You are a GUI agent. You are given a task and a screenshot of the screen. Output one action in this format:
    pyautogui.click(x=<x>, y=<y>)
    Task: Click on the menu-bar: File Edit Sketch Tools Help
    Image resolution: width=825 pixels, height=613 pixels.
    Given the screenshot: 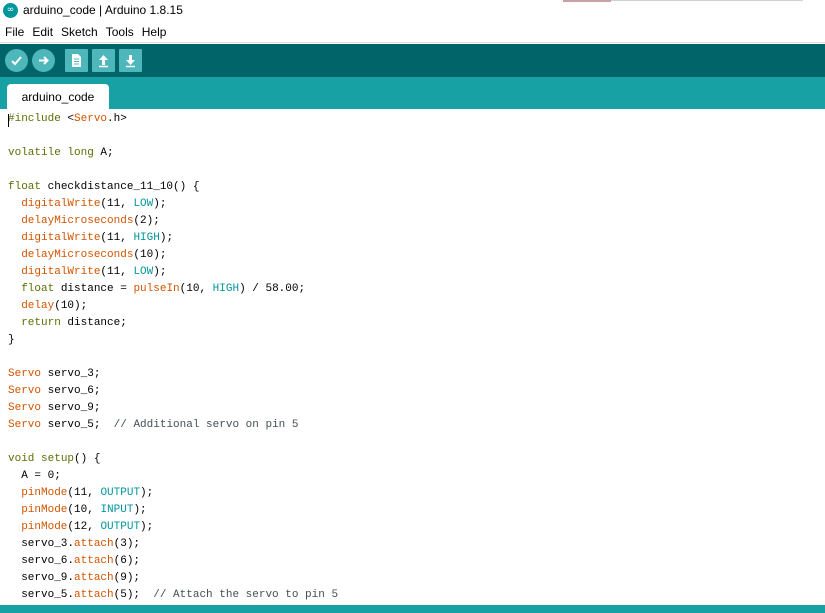 What is the action you would take?
    pyautogui.click(x=412, y=32)
    